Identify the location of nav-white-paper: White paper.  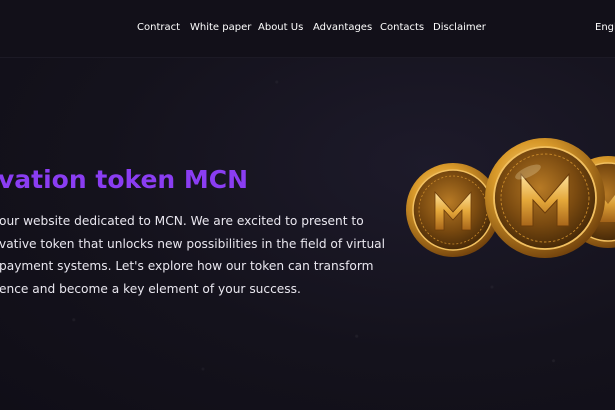
(220, 27).